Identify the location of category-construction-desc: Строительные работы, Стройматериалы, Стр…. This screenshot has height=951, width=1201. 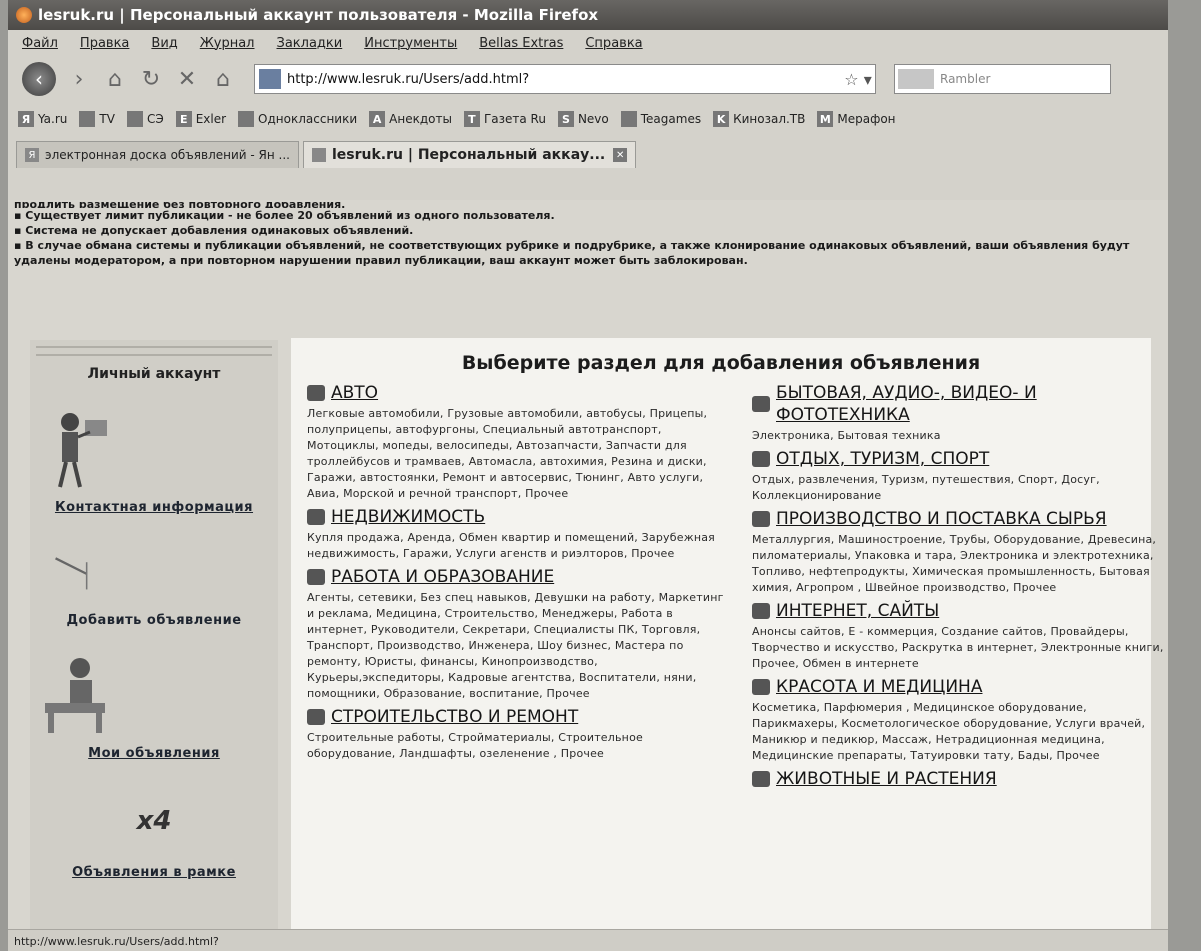
(475, 745).